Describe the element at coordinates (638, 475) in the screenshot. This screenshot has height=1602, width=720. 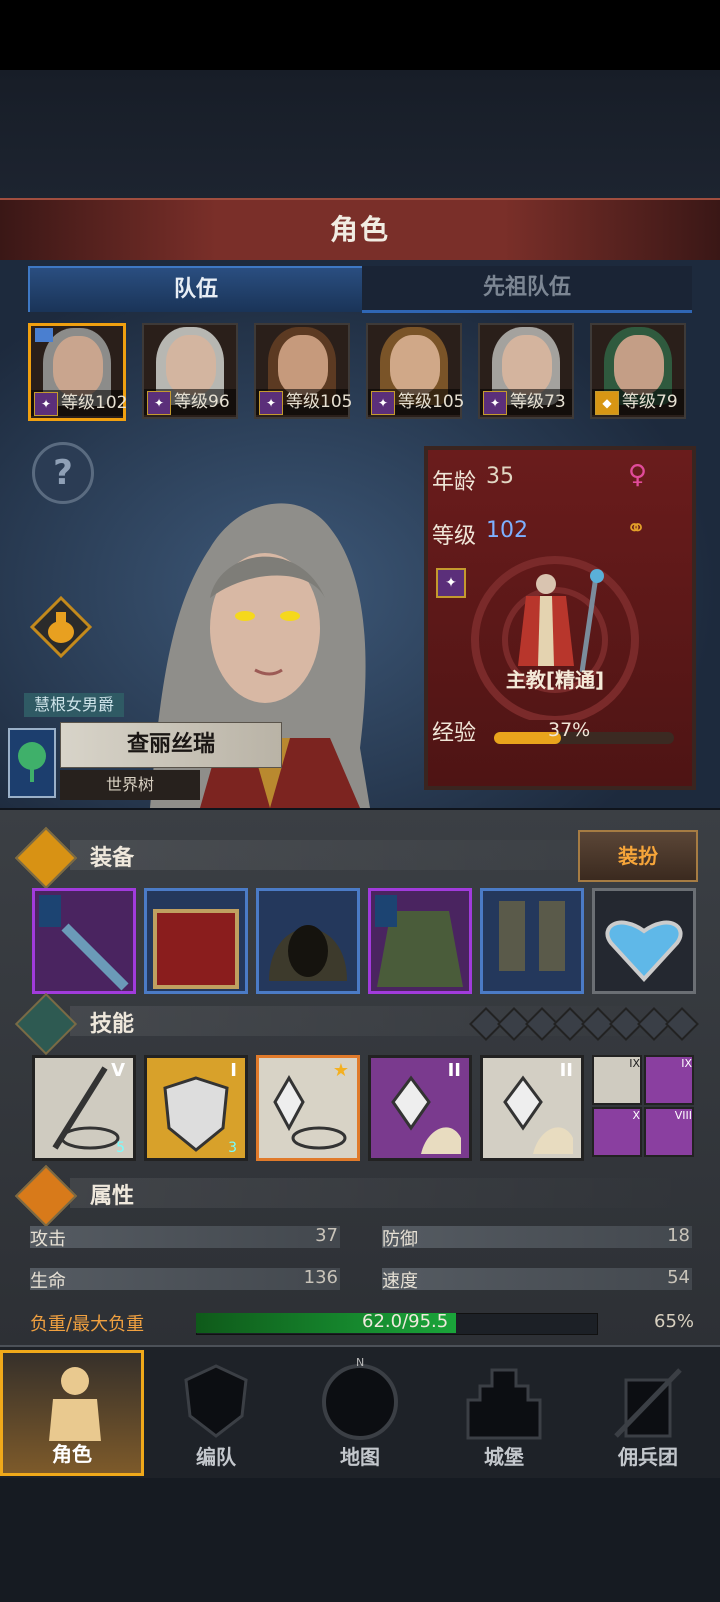
I see `female-icon: ♀` at that location.